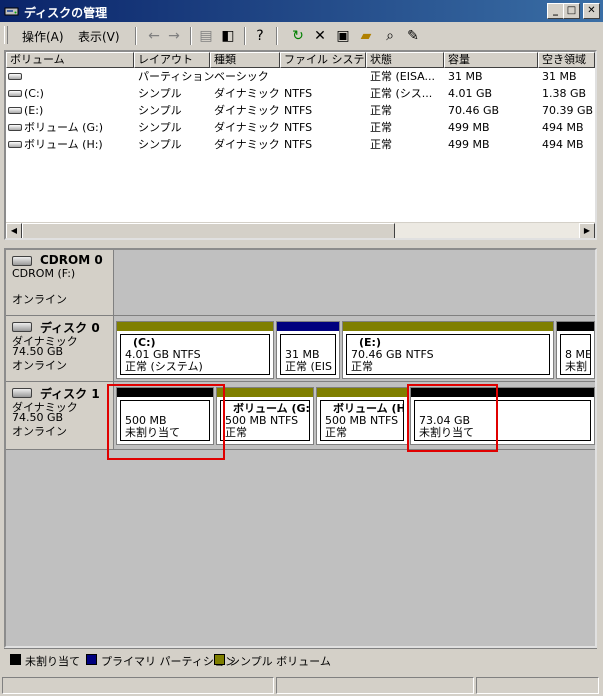  I want to click on partition-block: 500 MB 未割り当て, so click(165, 416).